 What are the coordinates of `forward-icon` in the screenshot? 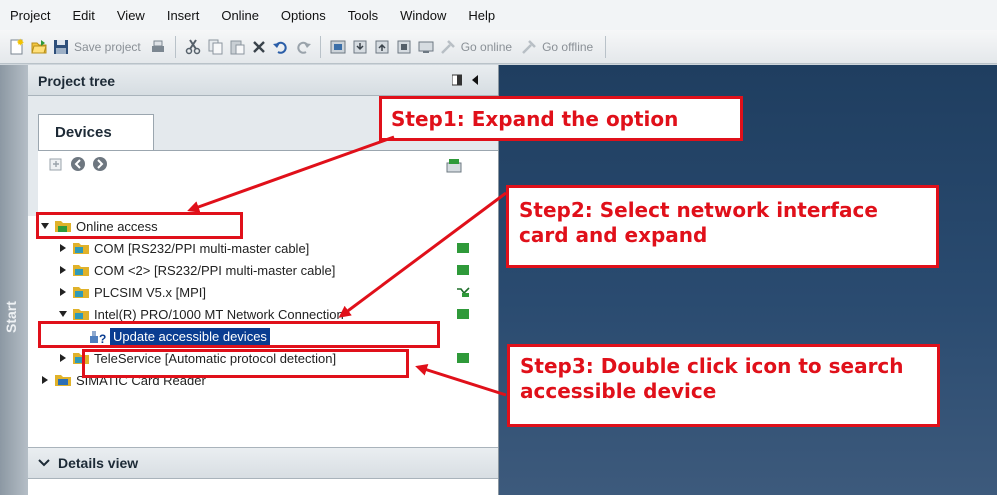 It's located at (100, 164).